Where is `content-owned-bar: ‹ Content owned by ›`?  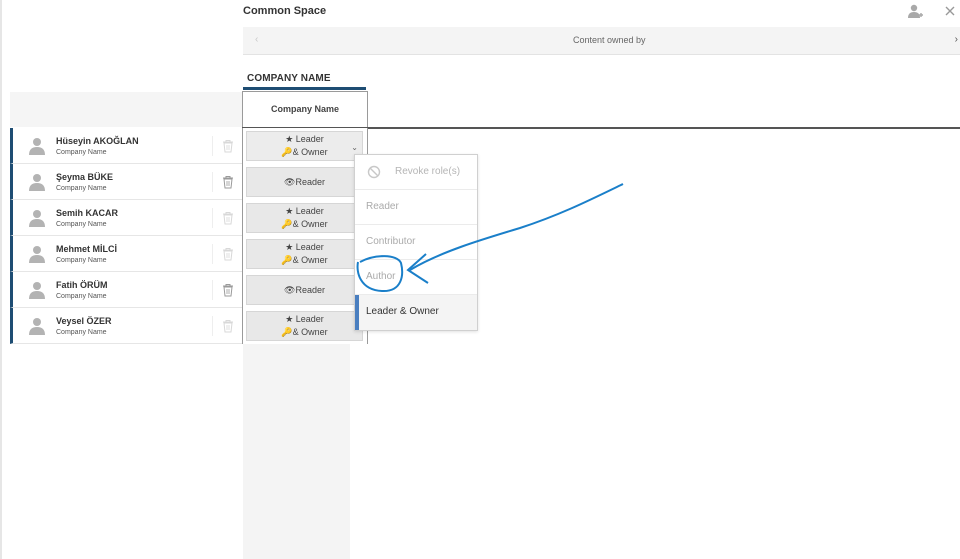 content-owned-bar: ‹ Content owned by › is located at coordinates (601, 41).